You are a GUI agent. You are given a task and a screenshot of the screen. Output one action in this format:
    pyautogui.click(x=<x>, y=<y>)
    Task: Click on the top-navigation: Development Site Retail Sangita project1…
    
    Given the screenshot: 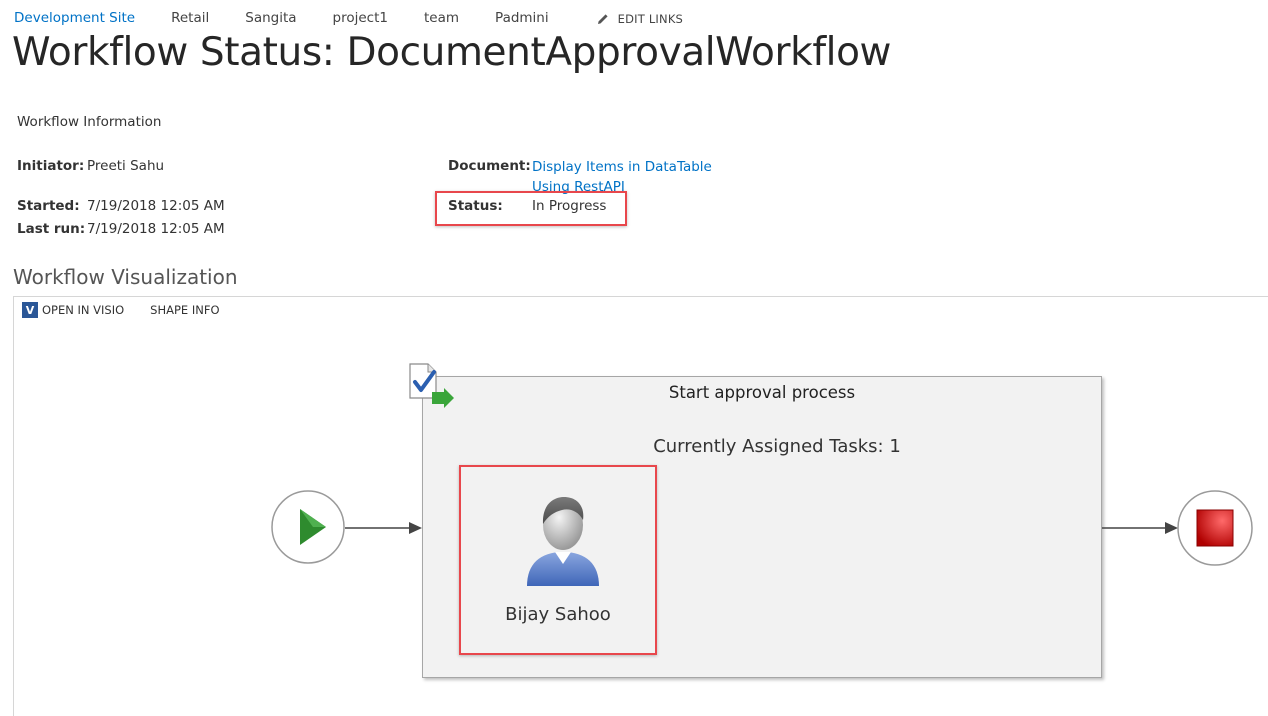 What is the action you would take?
    pyautogui.click(x=348, y=18)
    